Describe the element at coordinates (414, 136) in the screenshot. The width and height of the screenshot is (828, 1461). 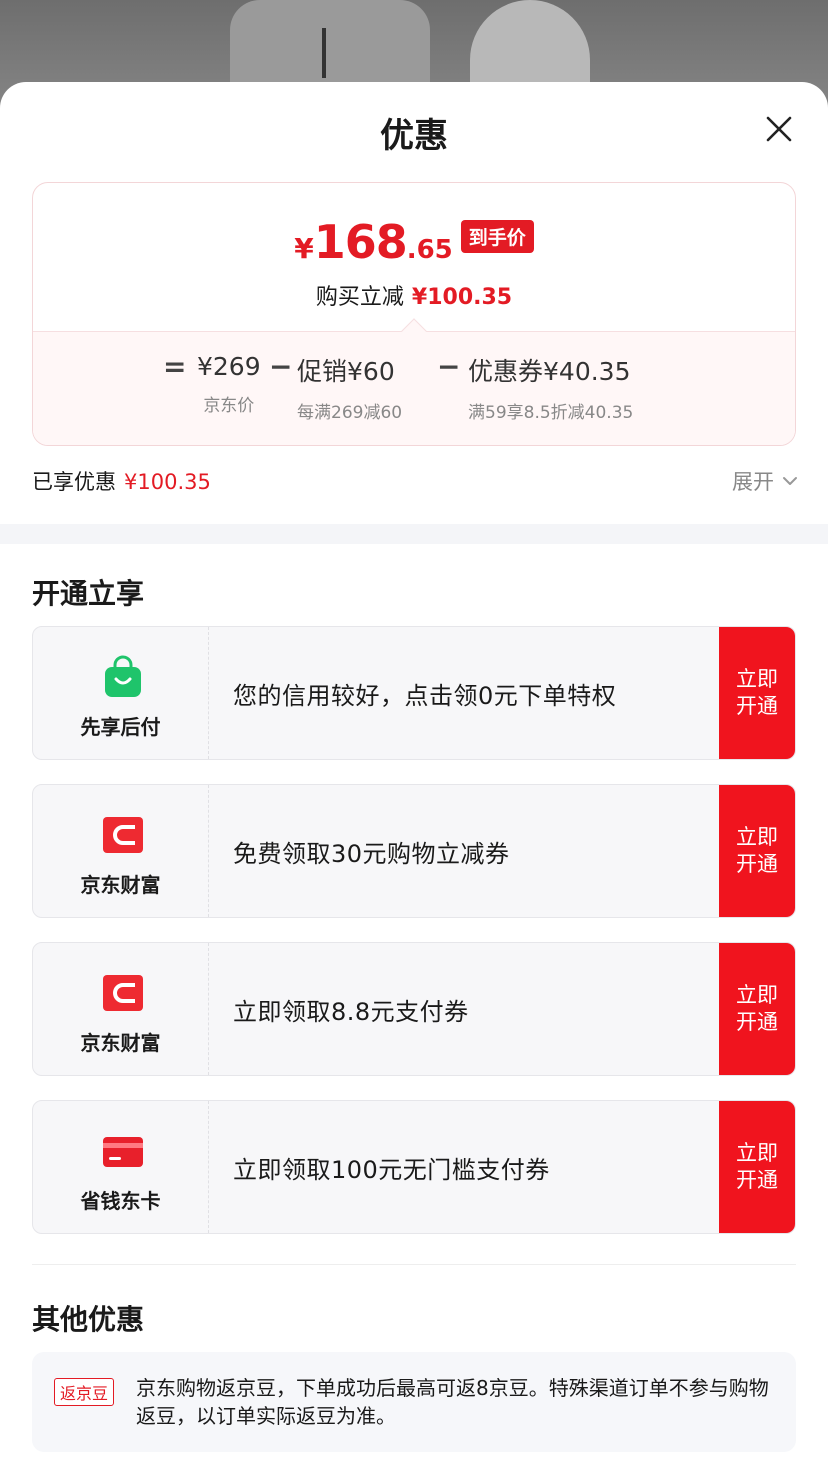
I see `sheet-title: 优惠` at that location.